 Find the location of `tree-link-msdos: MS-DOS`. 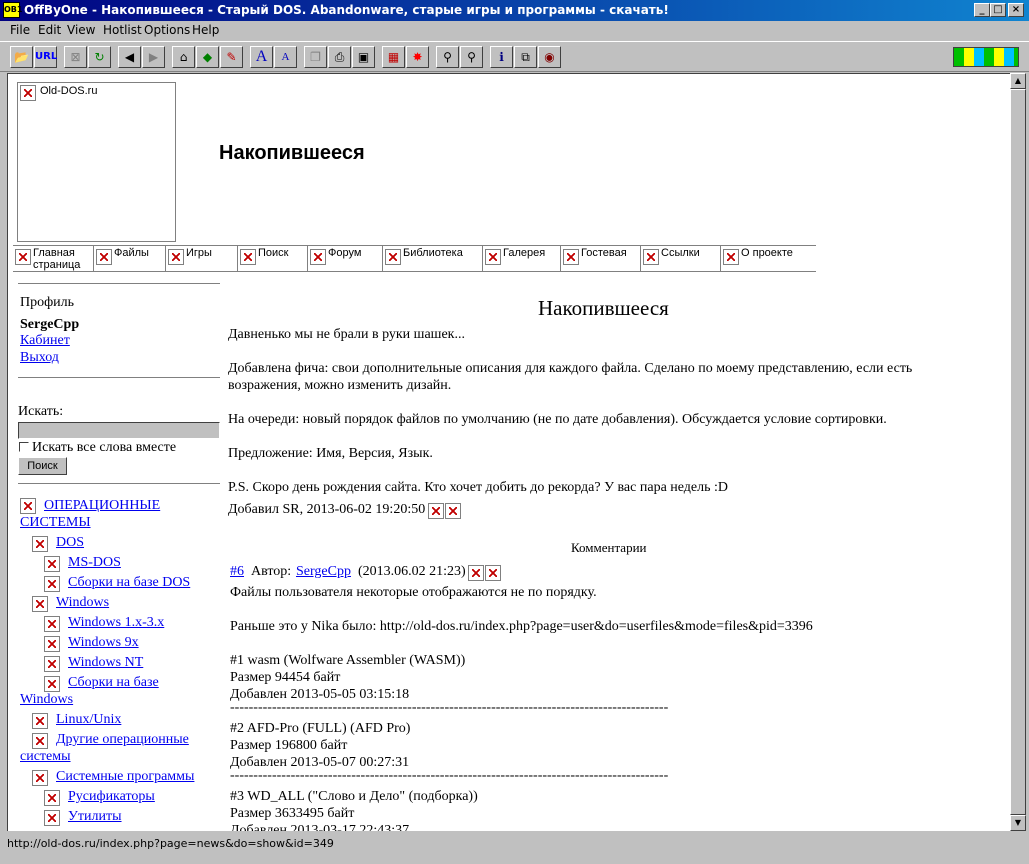

tree-link-msdos: MS-DOS is located at coordinates (94, 563).